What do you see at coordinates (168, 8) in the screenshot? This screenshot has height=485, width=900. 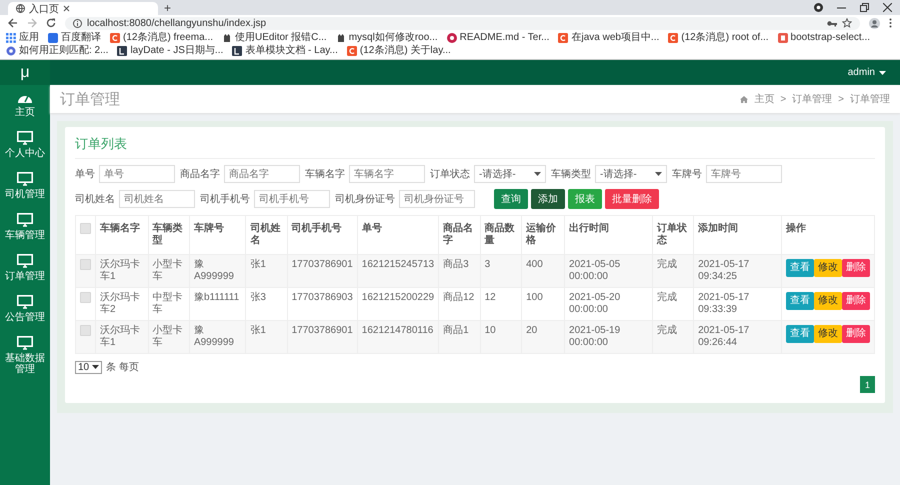 I see `new-tab-button: +` at bounding box center [168, 8].